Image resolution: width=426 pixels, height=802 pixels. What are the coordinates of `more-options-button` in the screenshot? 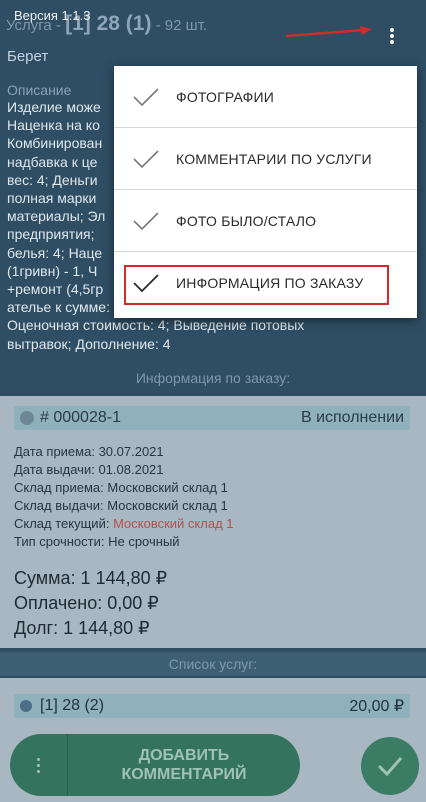 It's located at (39, 765).